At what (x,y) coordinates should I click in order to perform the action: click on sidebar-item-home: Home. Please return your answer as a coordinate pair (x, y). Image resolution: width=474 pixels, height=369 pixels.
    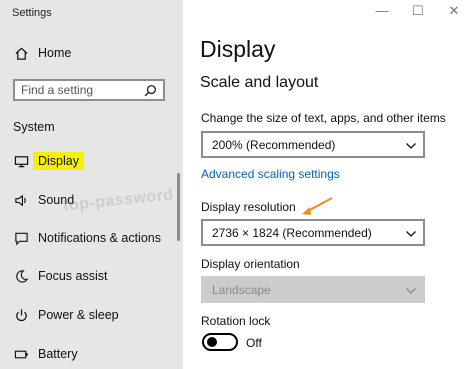
    Looking at the image, I should click on (91, 53).